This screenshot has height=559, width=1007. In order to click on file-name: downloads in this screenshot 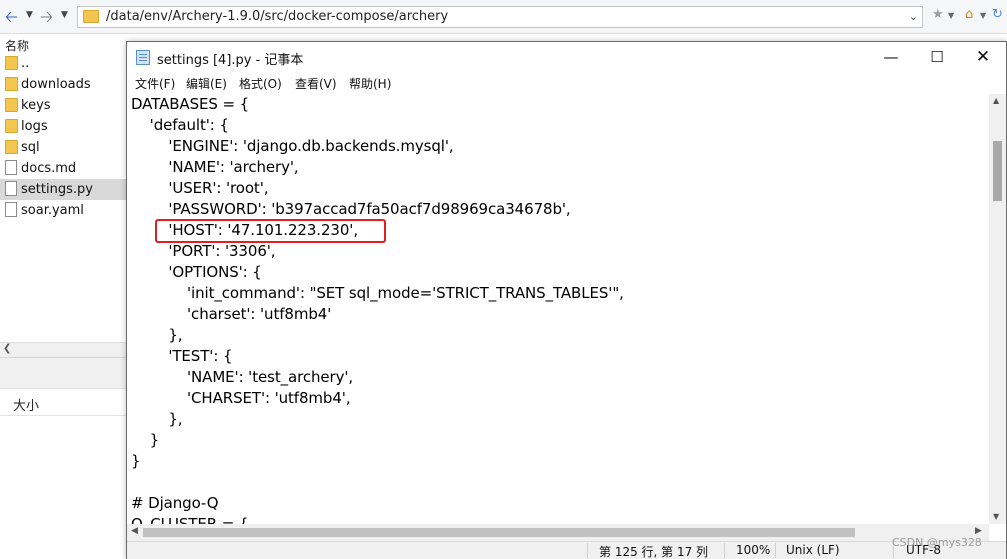, I will do `click(56, 84)`.